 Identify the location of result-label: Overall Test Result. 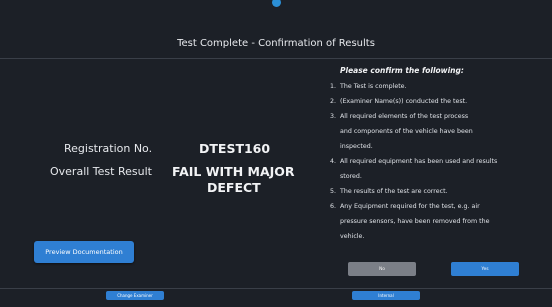
(101, 171).